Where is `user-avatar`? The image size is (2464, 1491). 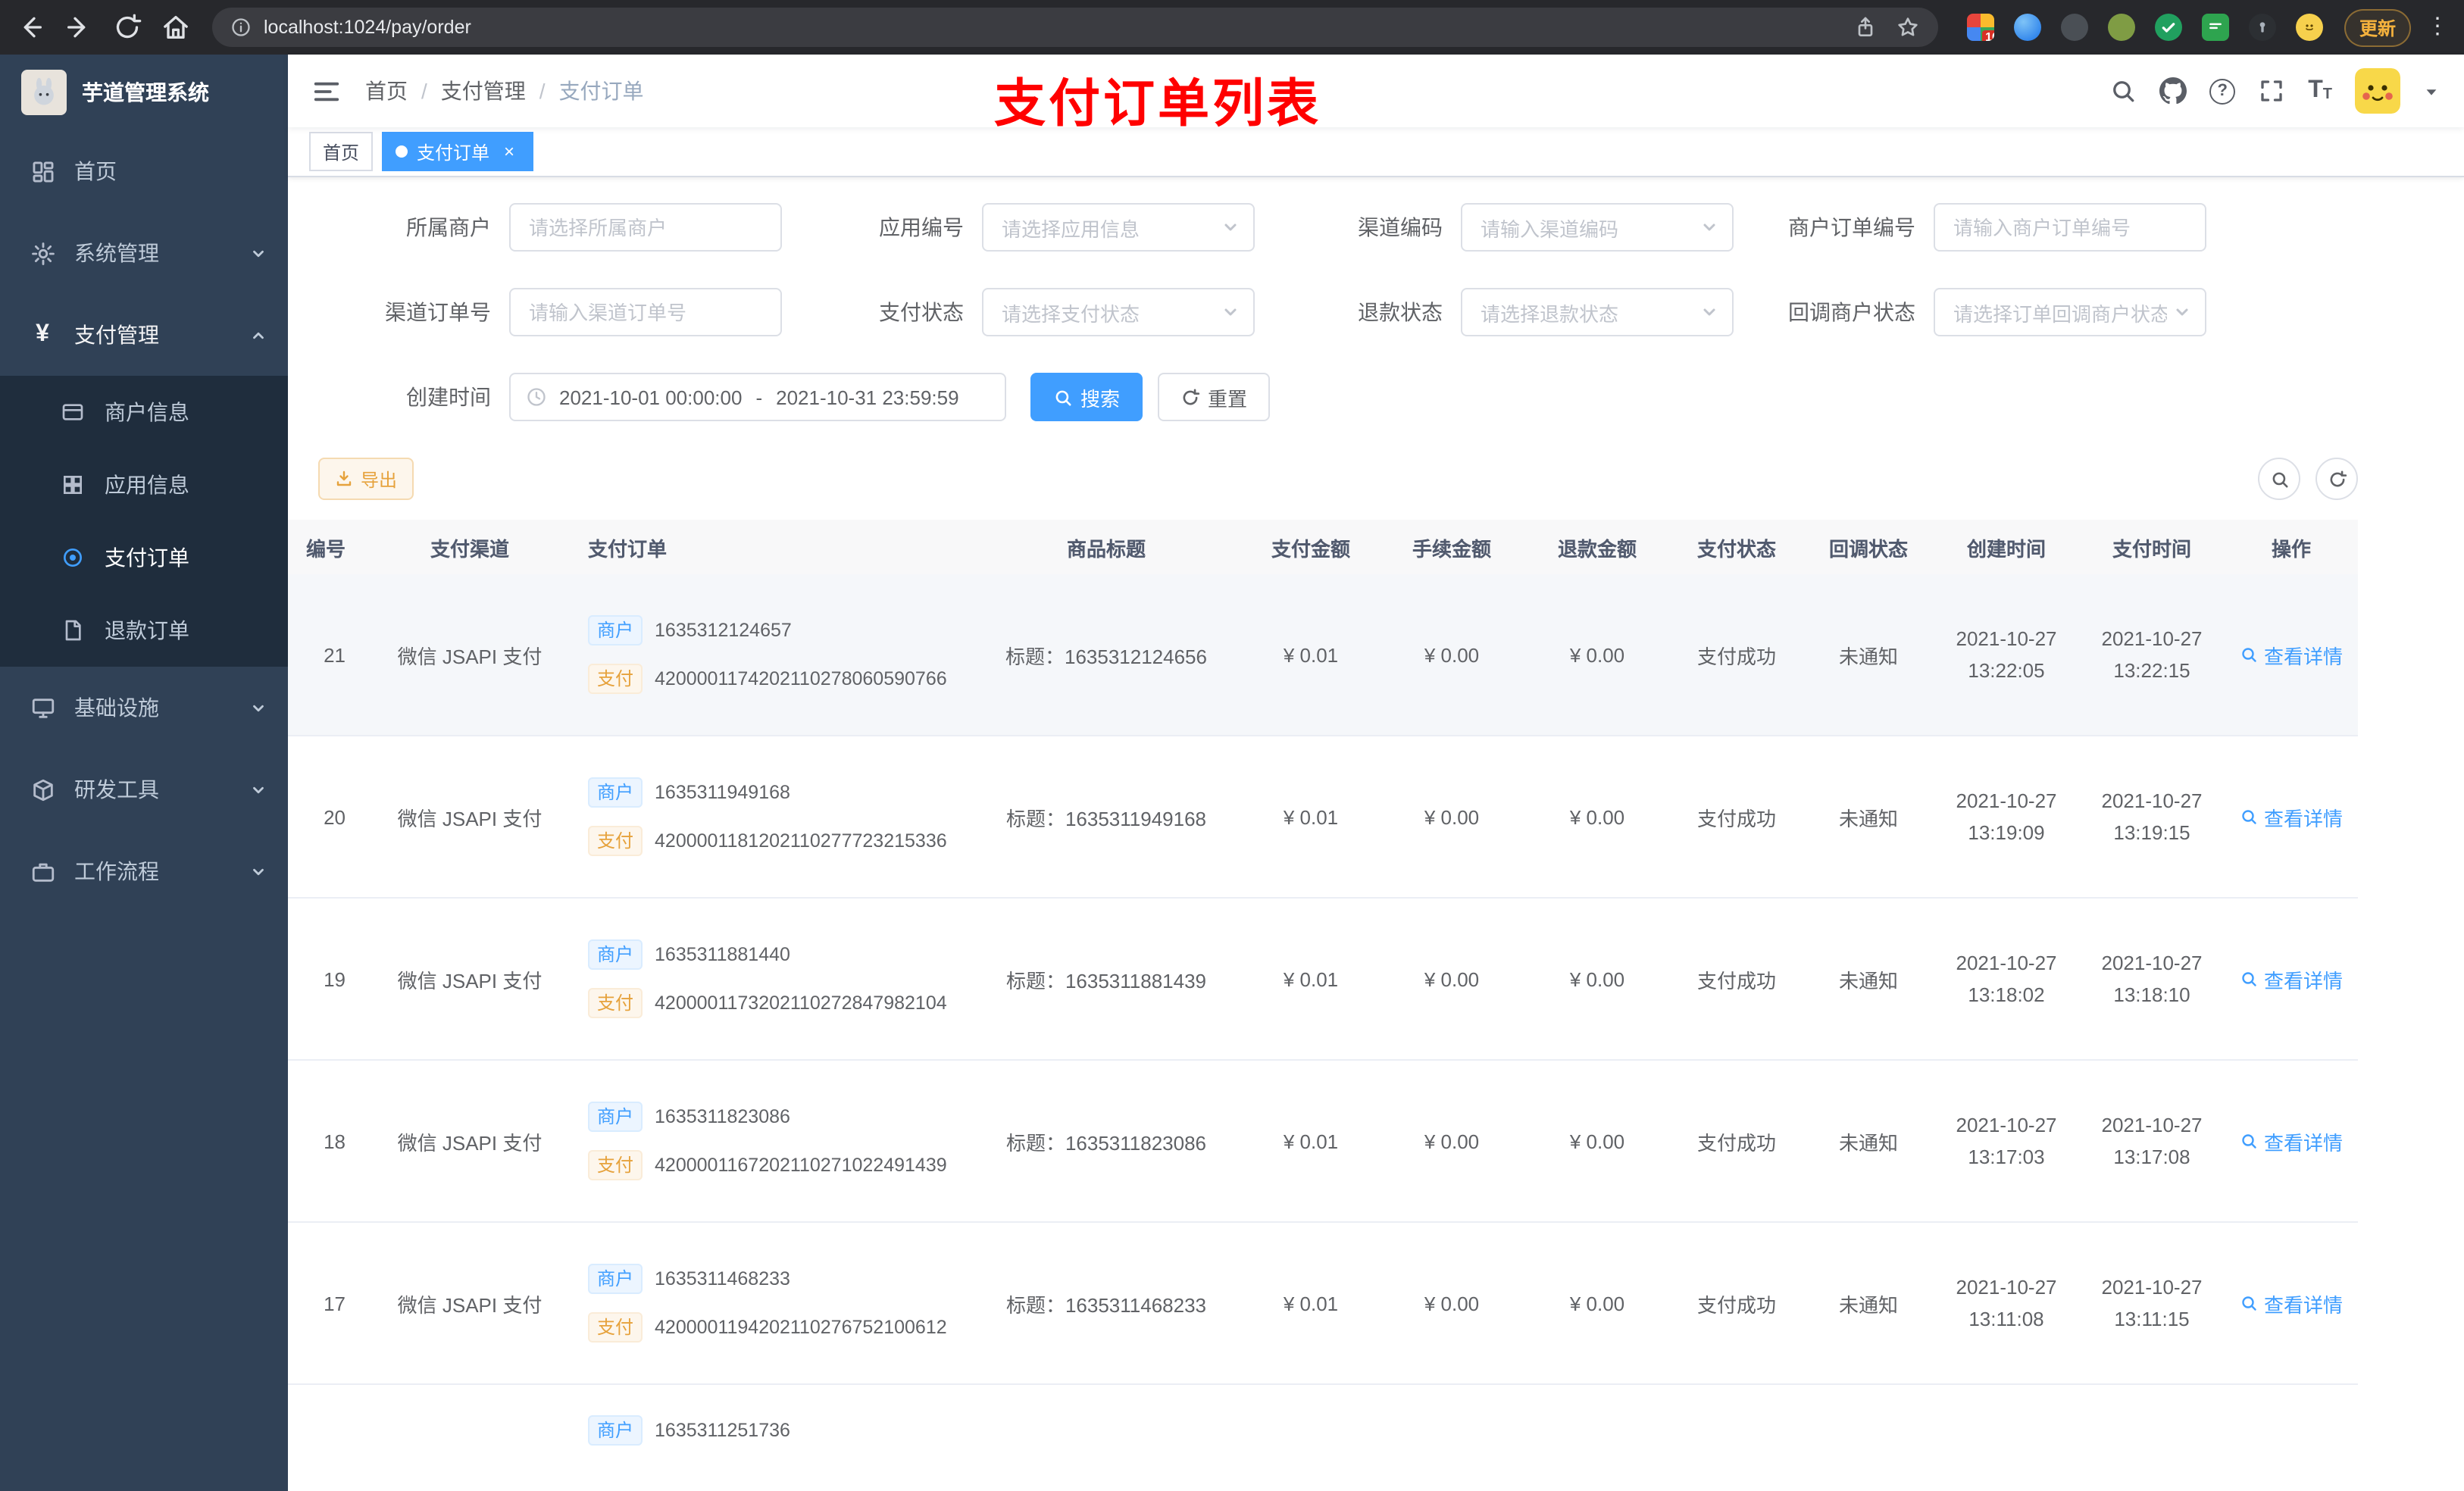
user-avatar is located at coordinates (2377, 91).